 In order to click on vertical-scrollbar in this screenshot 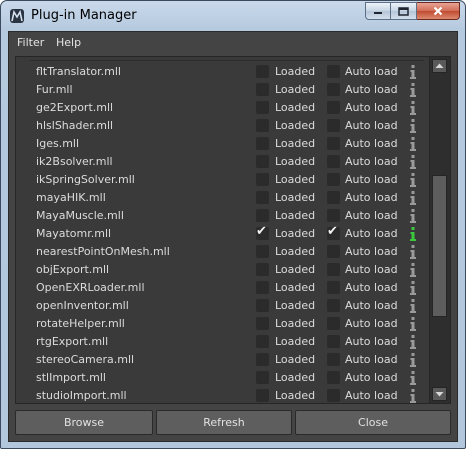, I will do `click(439, 230)`.